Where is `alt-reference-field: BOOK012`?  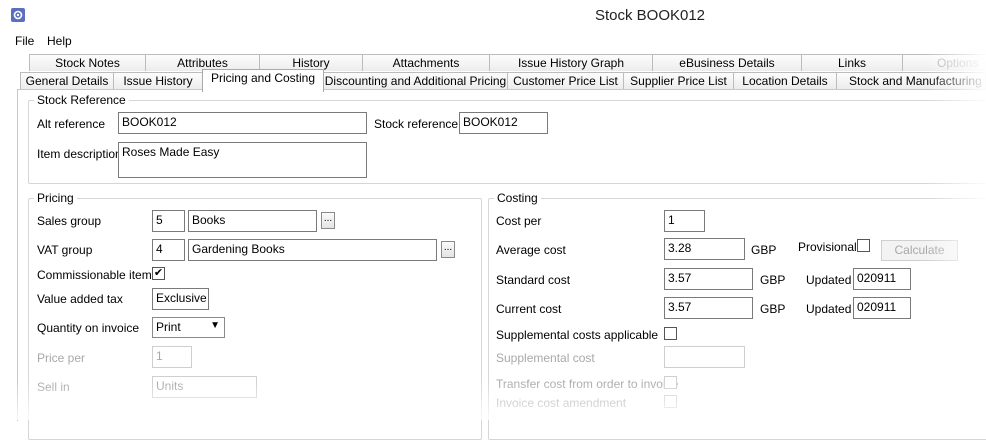 alt-reference-field: BOOK012 is located at coordinates (242, 123).